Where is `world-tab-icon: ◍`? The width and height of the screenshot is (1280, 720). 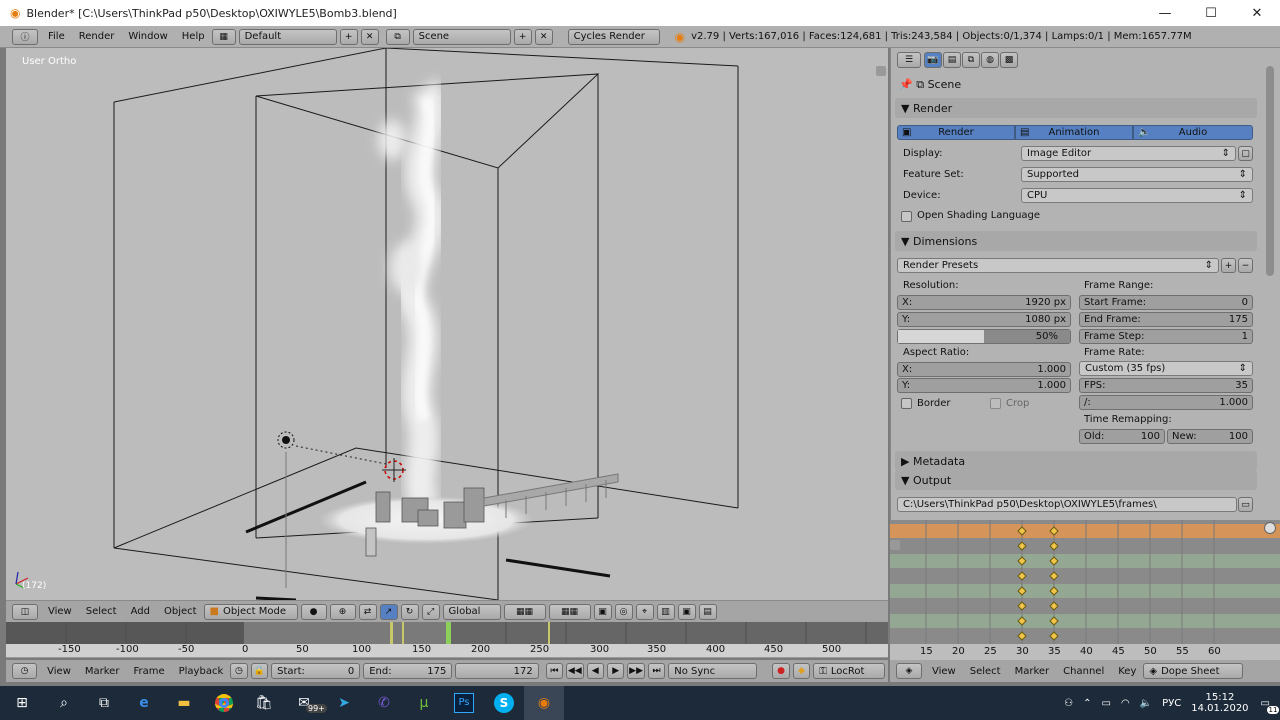 world-tab-icon: ◍ is located at coordinates (990, 60).